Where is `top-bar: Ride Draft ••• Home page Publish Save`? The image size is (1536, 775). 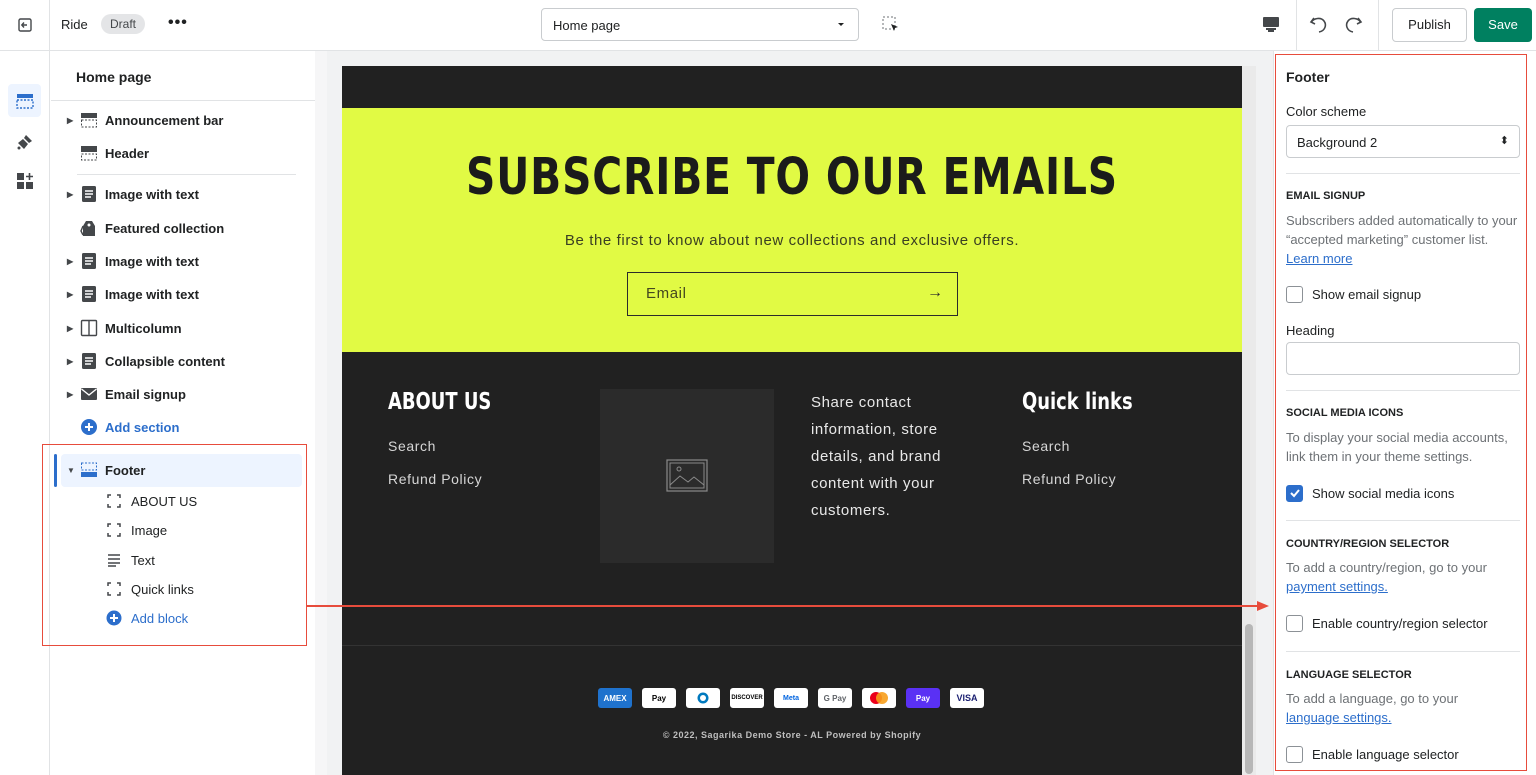 top-bar: Ride Draft ••• Home page Publish Save is located at coordinates (768, 25).